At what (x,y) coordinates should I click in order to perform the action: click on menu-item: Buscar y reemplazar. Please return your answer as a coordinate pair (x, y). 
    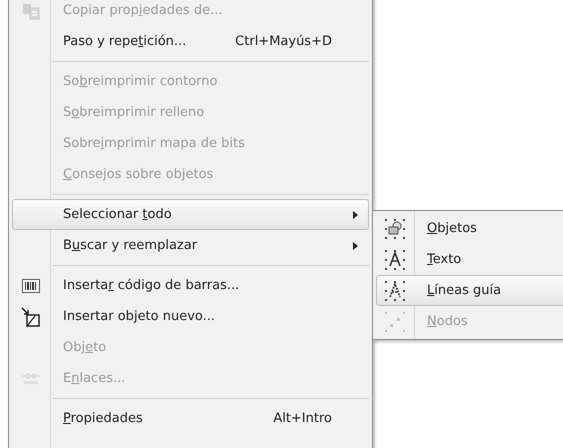
    Looking at the image, I should click on (190, 245).